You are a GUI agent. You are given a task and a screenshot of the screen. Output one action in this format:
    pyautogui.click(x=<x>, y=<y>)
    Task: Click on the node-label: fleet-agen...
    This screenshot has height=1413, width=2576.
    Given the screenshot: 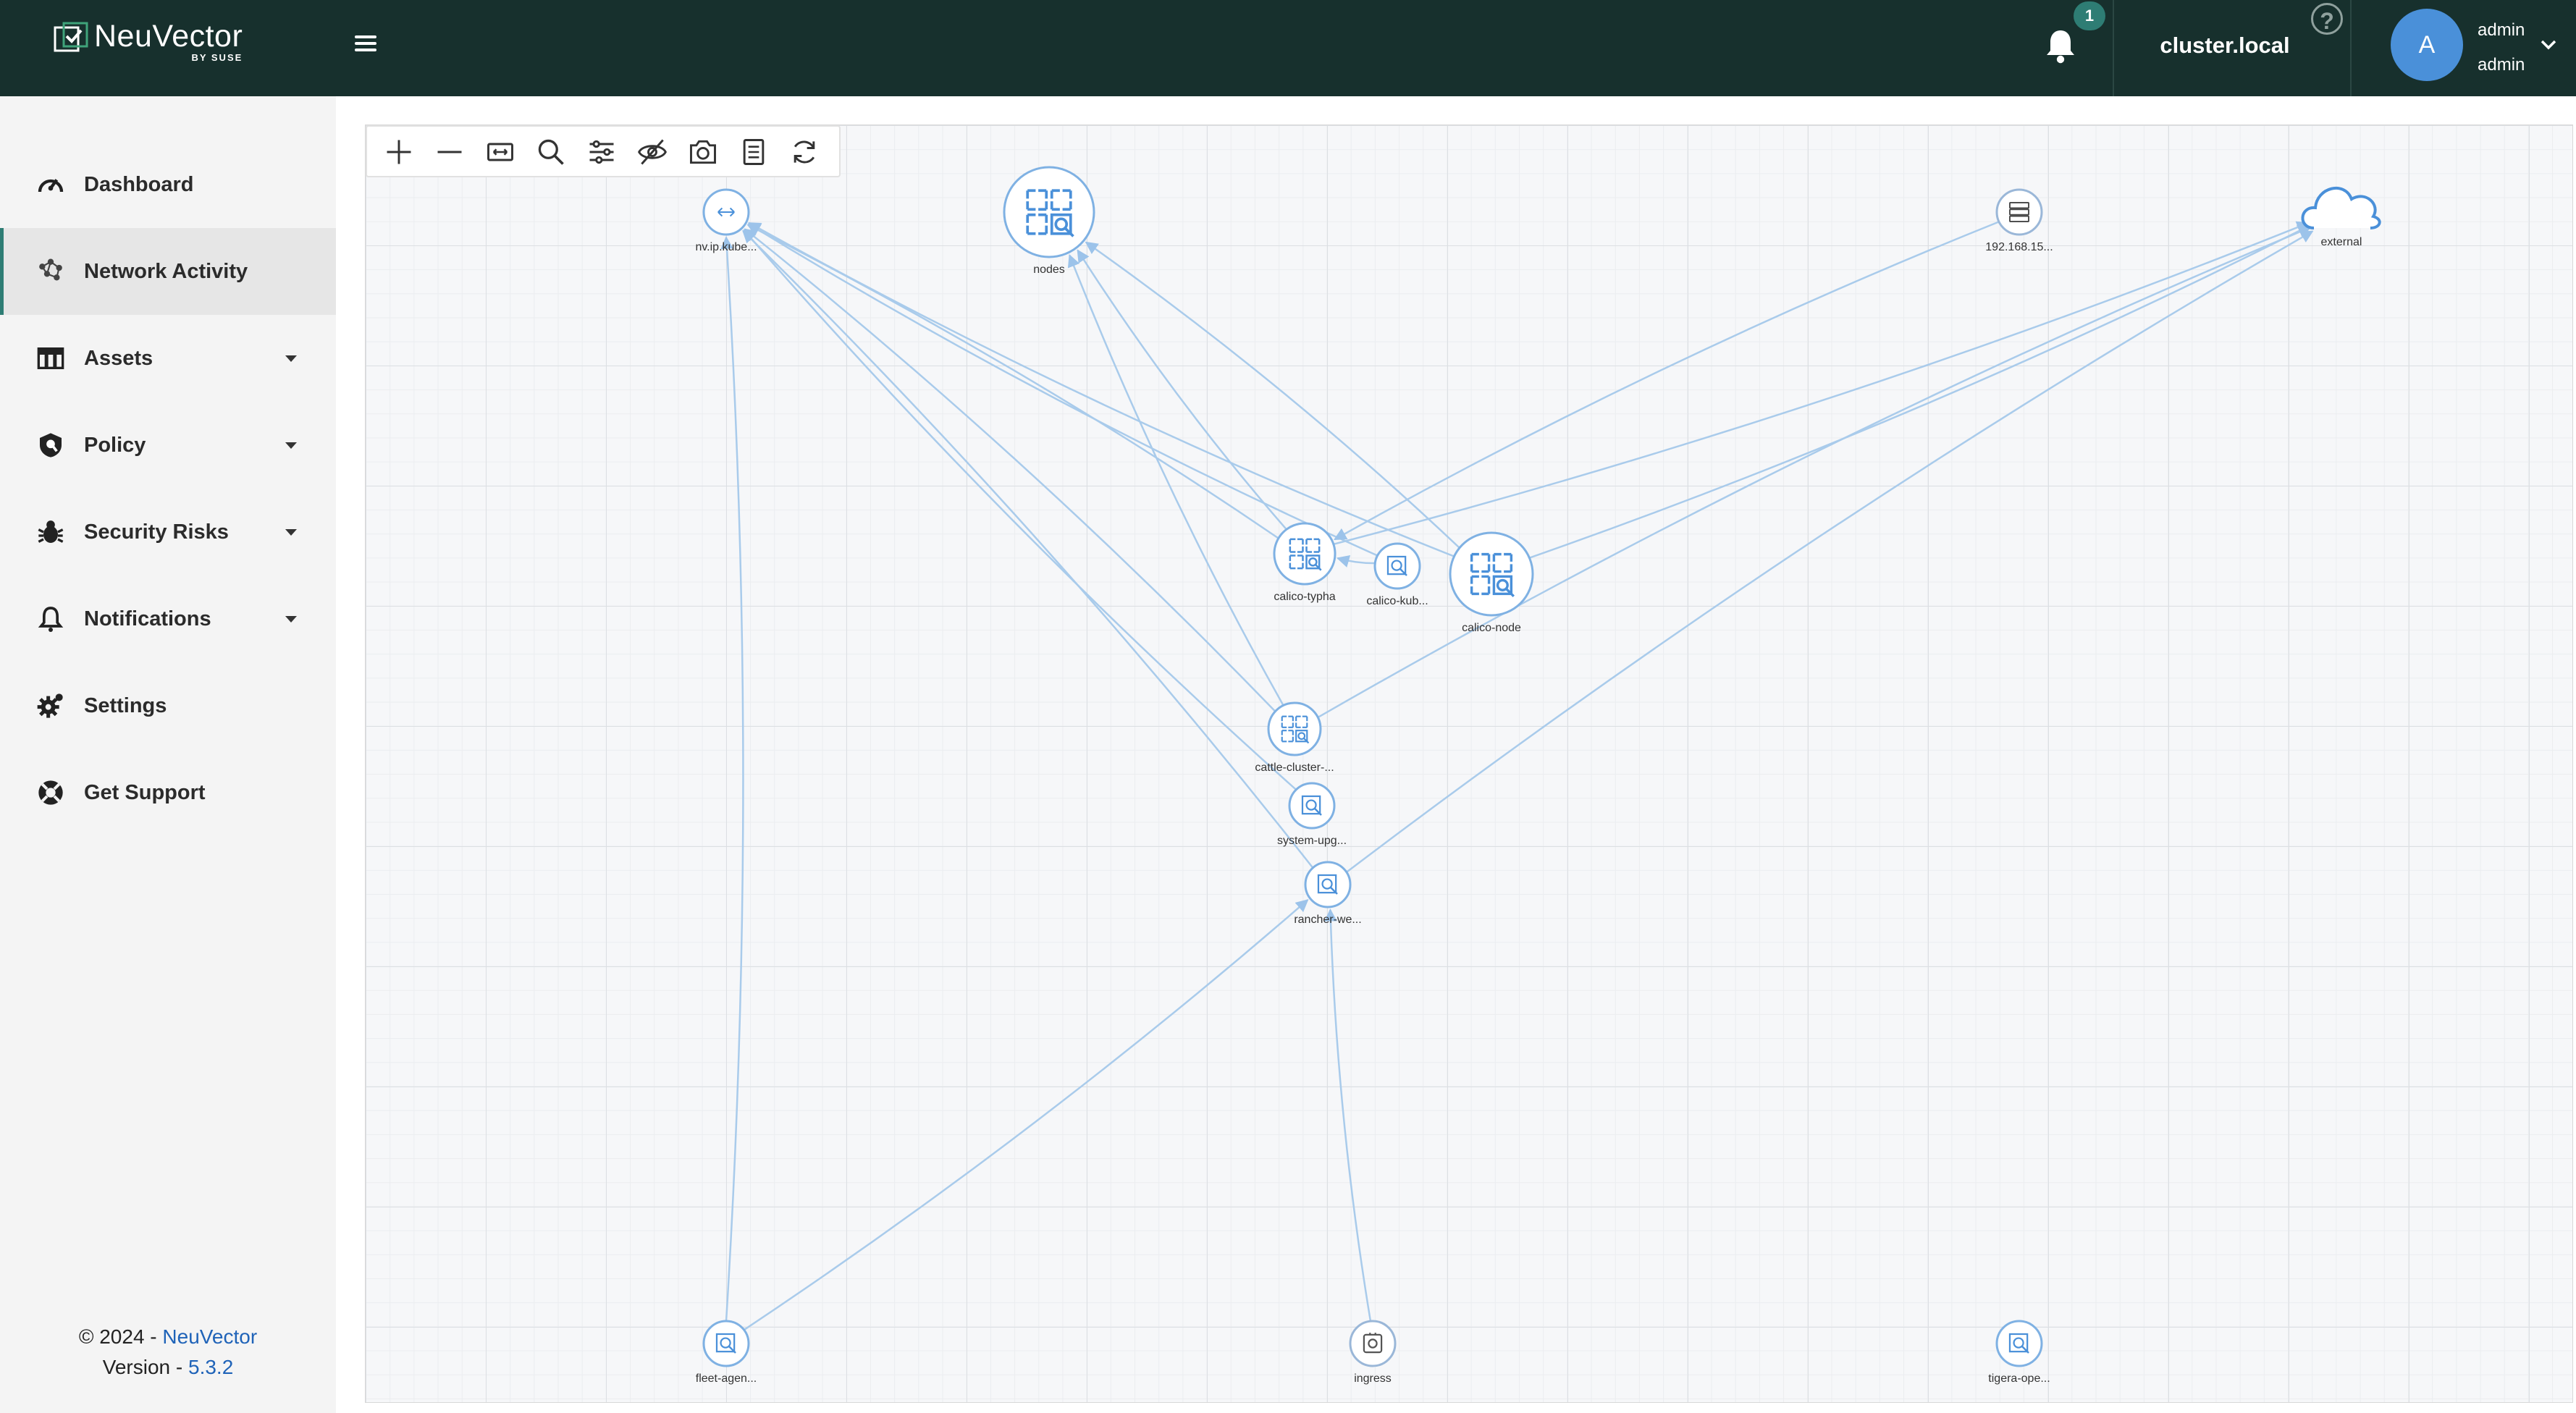 What is the action you would take?
    pyautogui.click(x=726, y=1378)
    